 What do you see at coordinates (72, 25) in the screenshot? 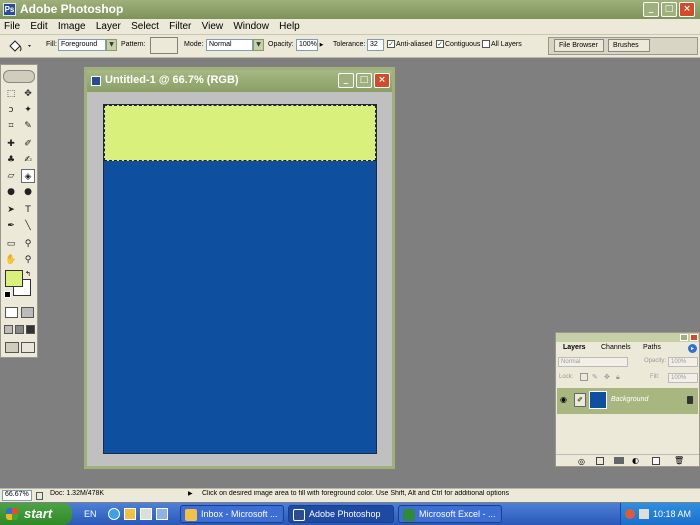
I see `menu-image: Image` at bounding box center [72, 25].